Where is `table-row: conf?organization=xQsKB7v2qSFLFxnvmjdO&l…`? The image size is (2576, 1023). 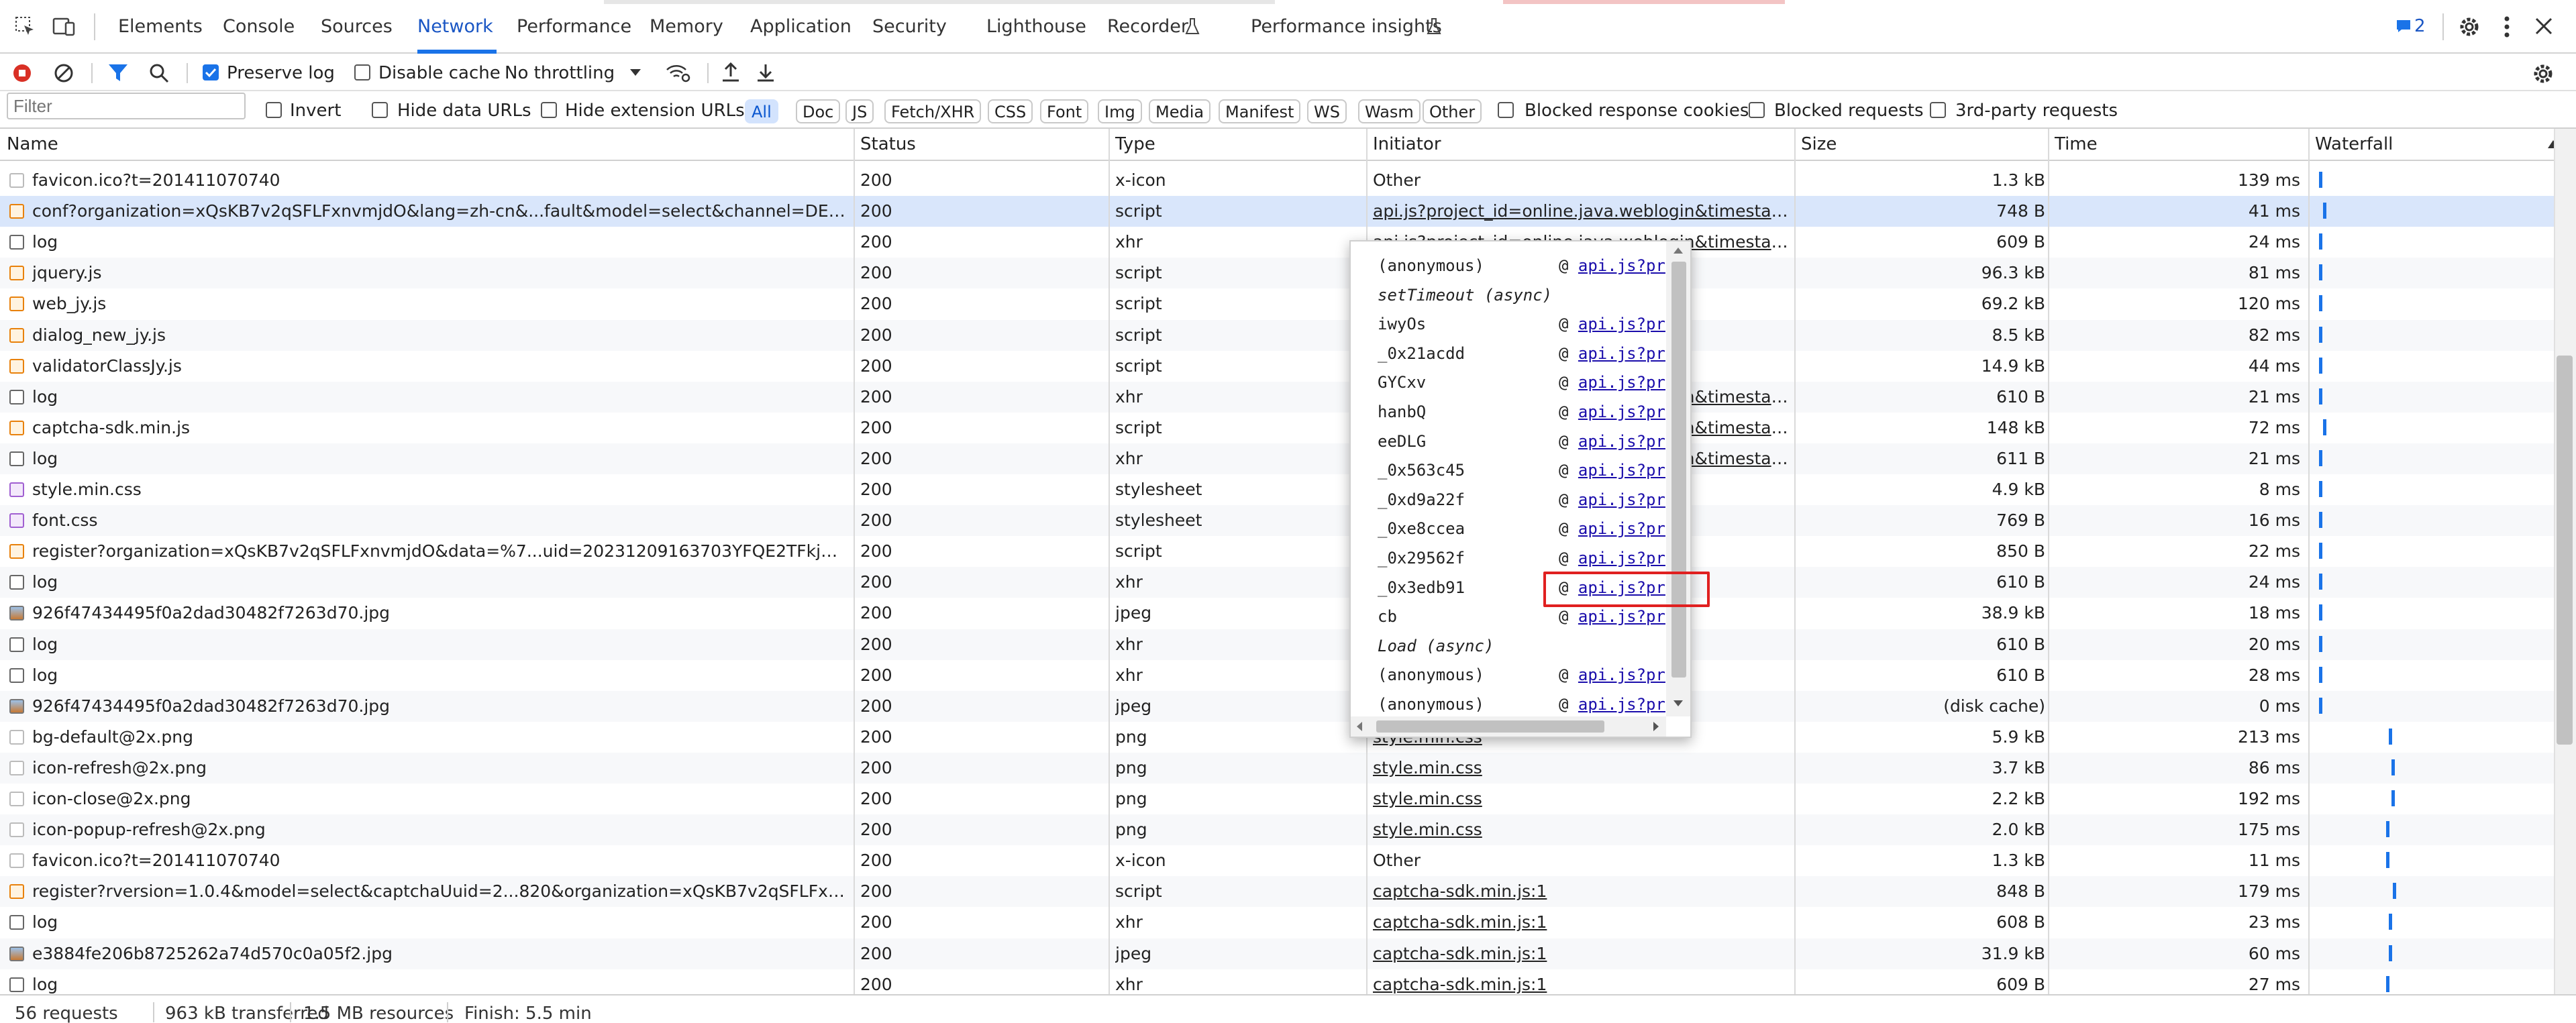
table-row: conf?organization=xQsKB7v2qSFLFxnvmjdO&l… is located at coordinates (1277, 212).